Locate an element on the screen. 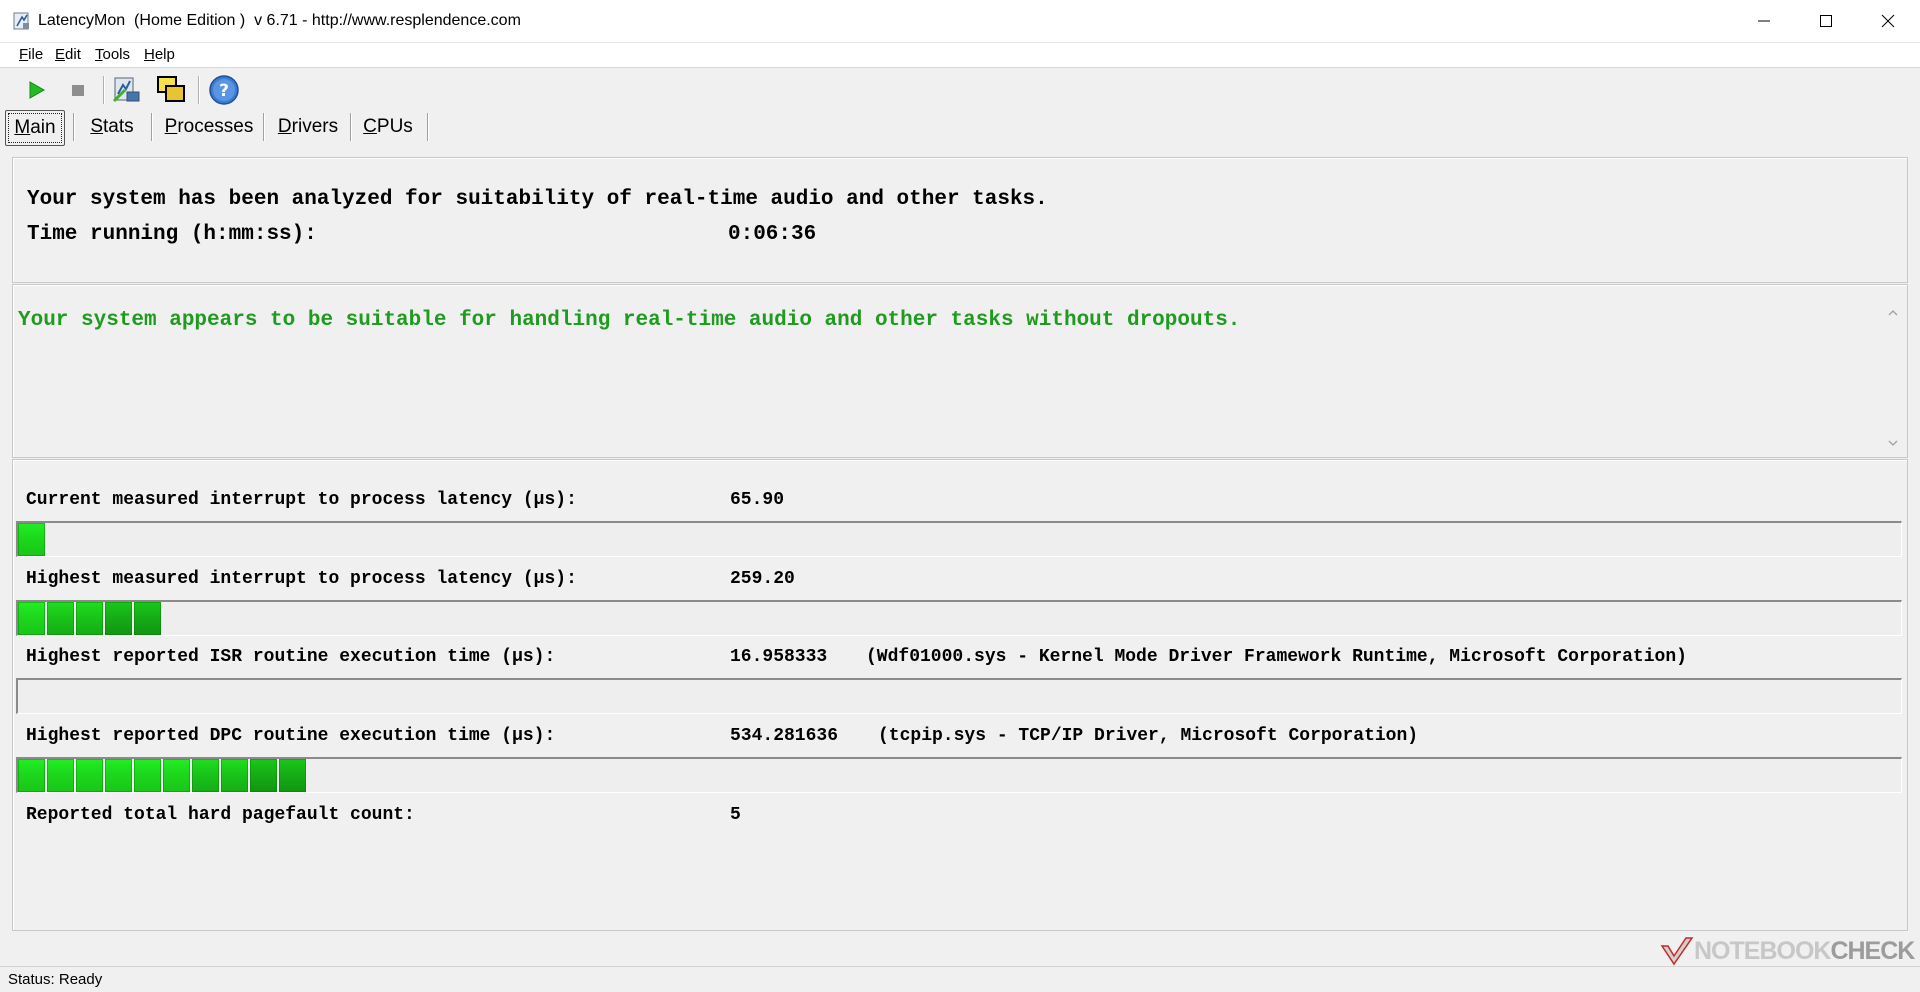 This screenshot has height=992, width=1920. time-running-label: Time running (h:mm:ss): is located at coordinates (172, 234).